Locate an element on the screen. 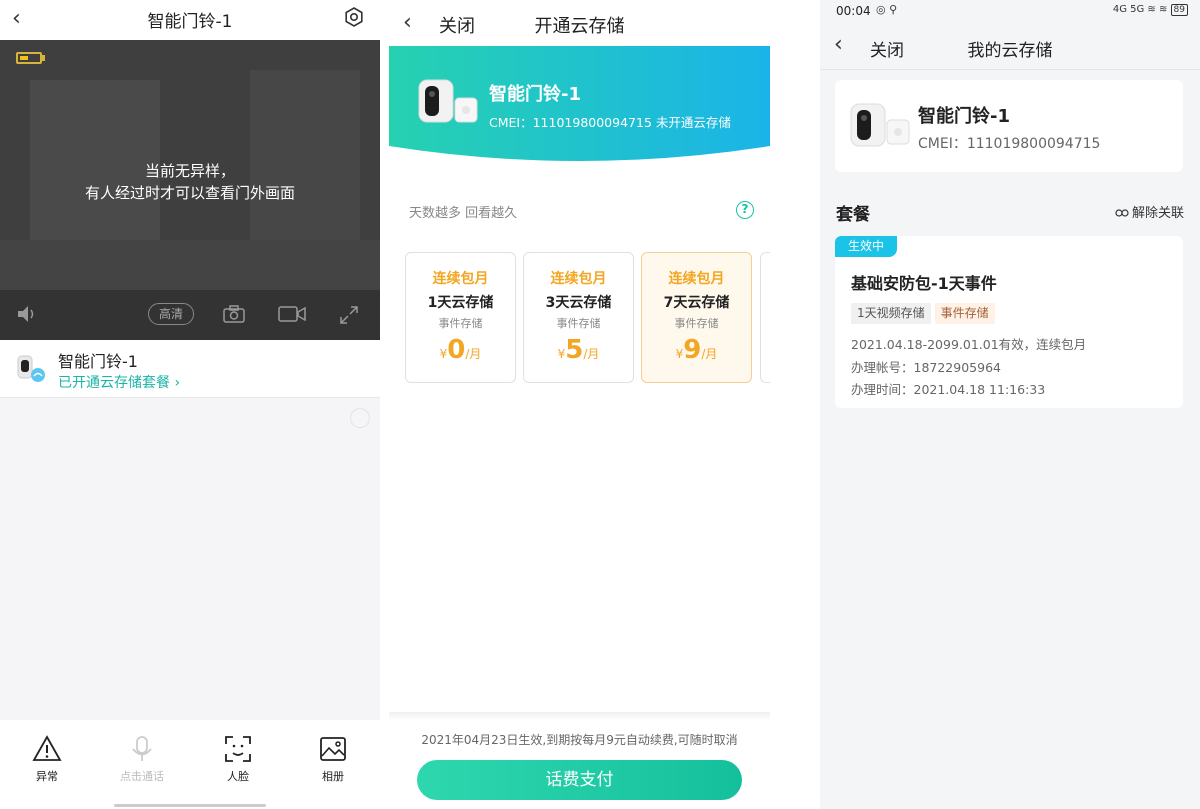 This screenshot has width=1200, height=809. unlink-button: 解除关联 is located at coordinates (1149, 211).